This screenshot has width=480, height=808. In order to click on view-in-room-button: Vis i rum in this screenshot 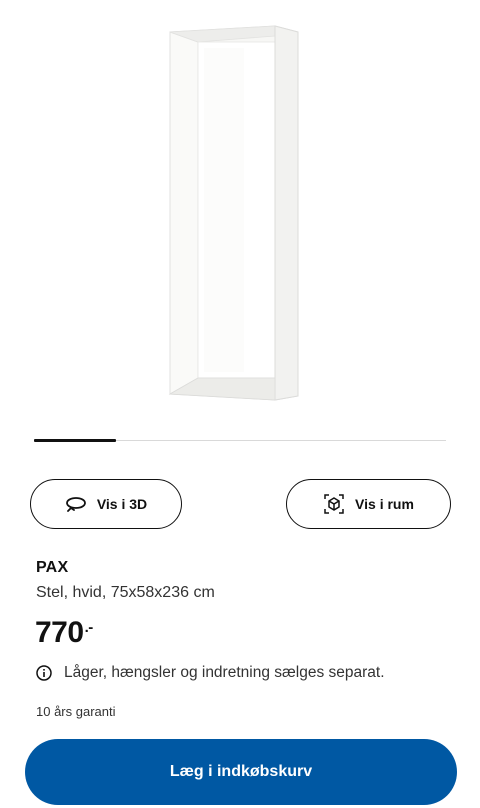, I will do `click(368, 504)`.